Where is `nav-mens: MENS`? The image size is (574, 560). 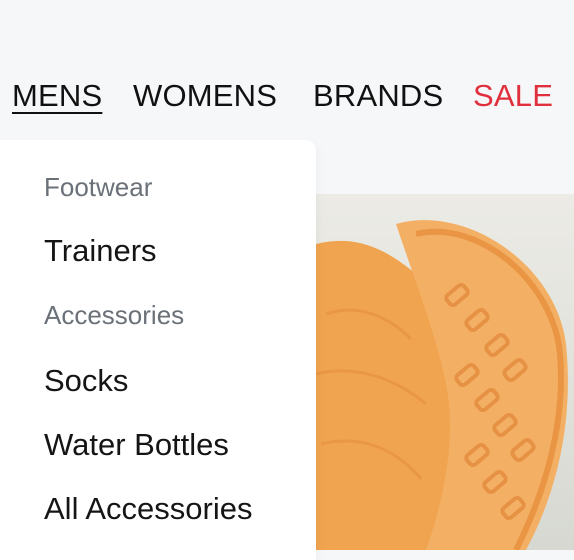
nav-mens: MENS is located at coordinates (57, 96).